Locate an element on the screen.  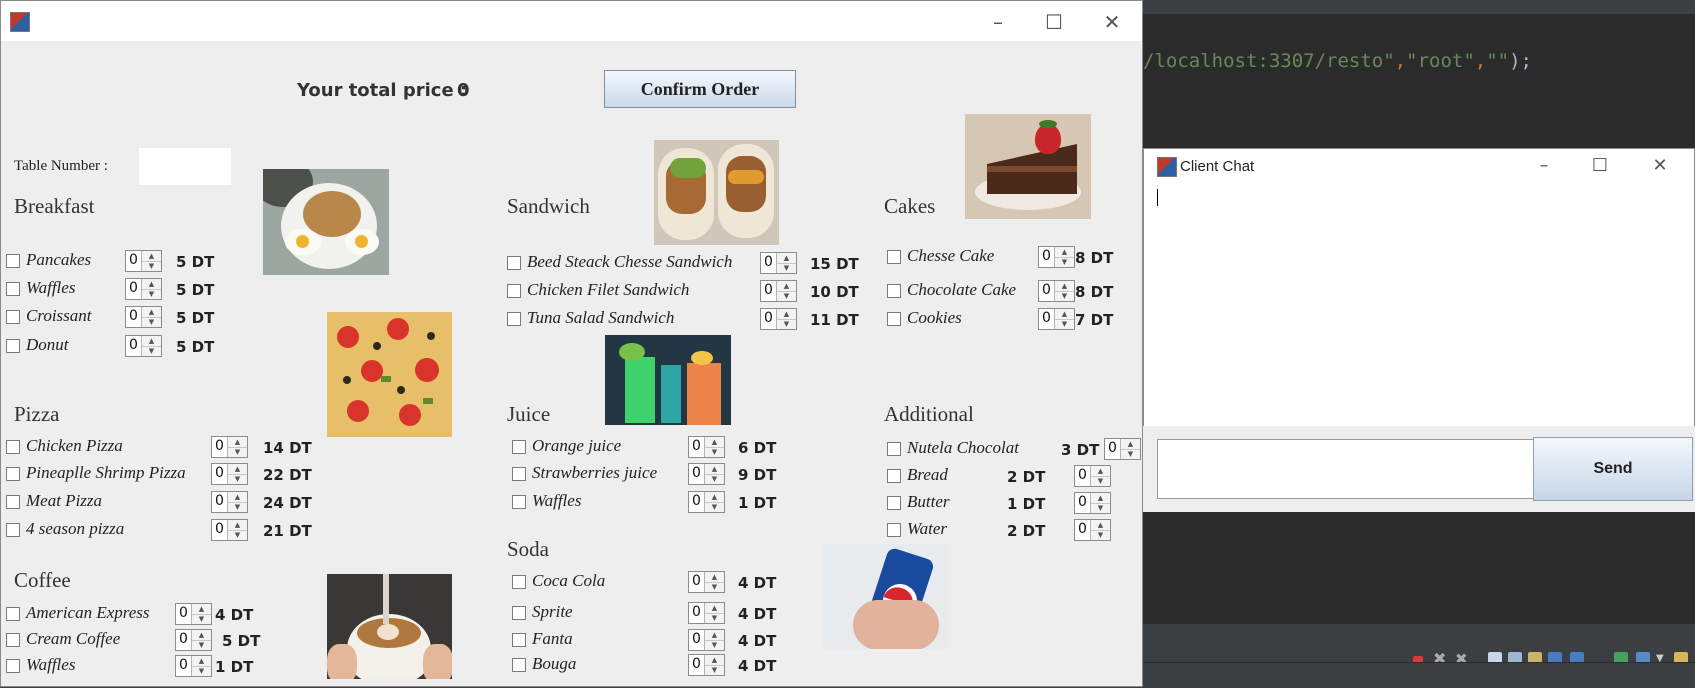
app-icon is located at coordinates (1167, 167).